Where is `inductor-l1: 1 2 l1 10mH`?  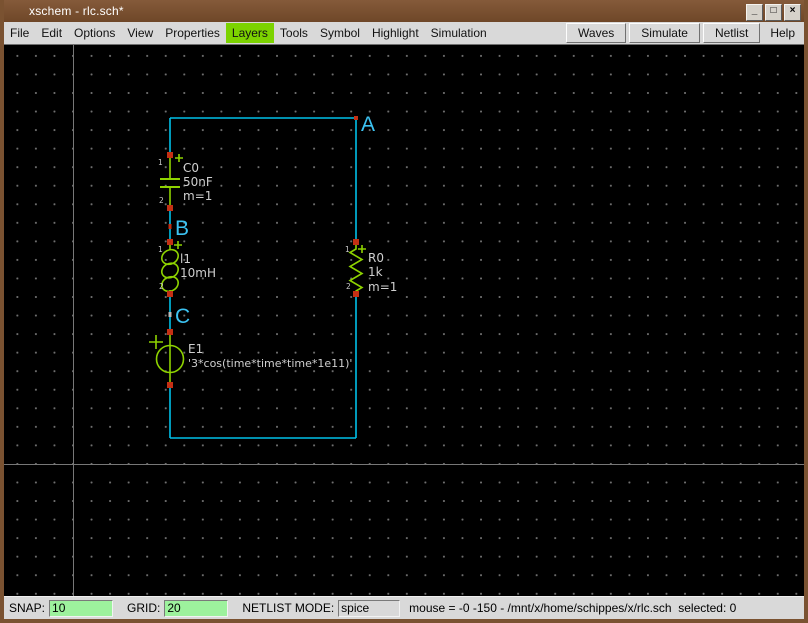
inductor-l1: 1 2 l1 10mH is located at coordinates (187, 268).